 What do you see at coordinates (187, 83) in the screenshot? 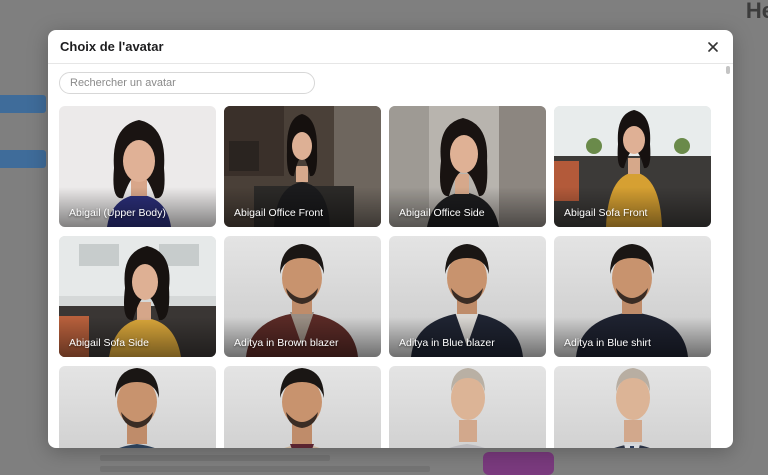
I see `search-input` at bounding box center [187, 83].